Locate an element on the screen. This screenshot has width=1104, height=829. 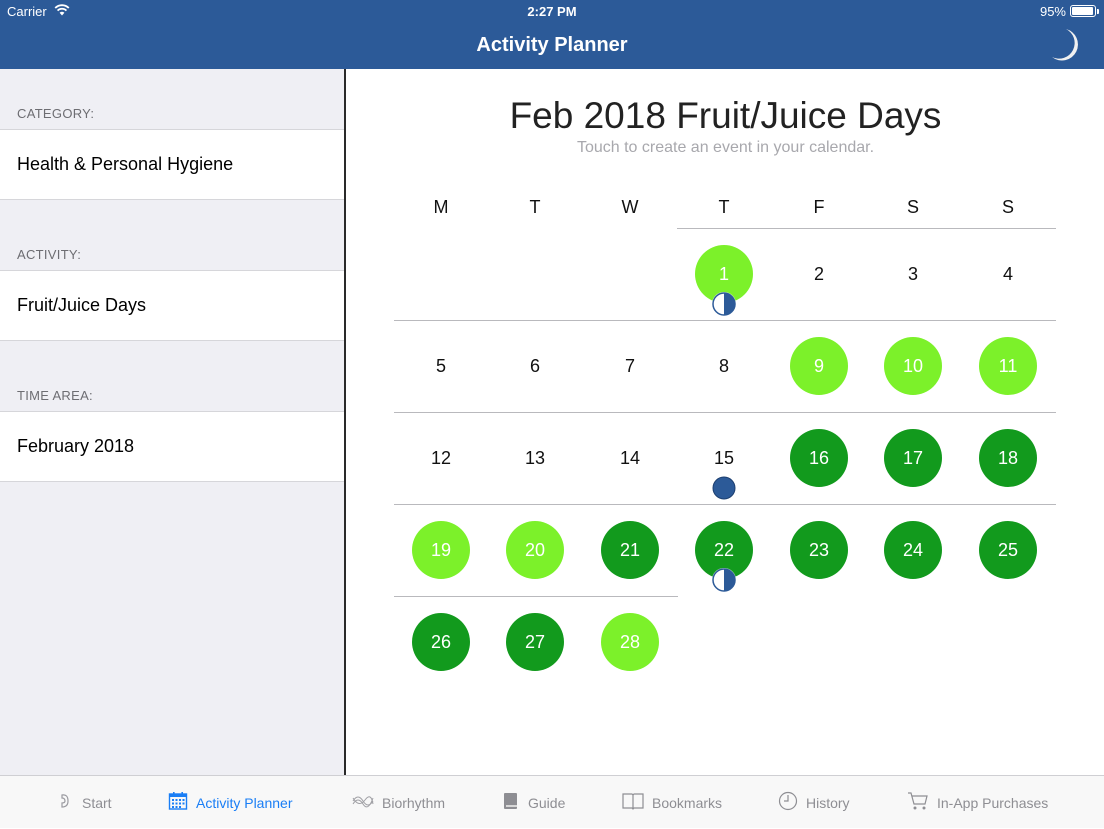
calendar-day: 28 is located at coordinates (630, 642).